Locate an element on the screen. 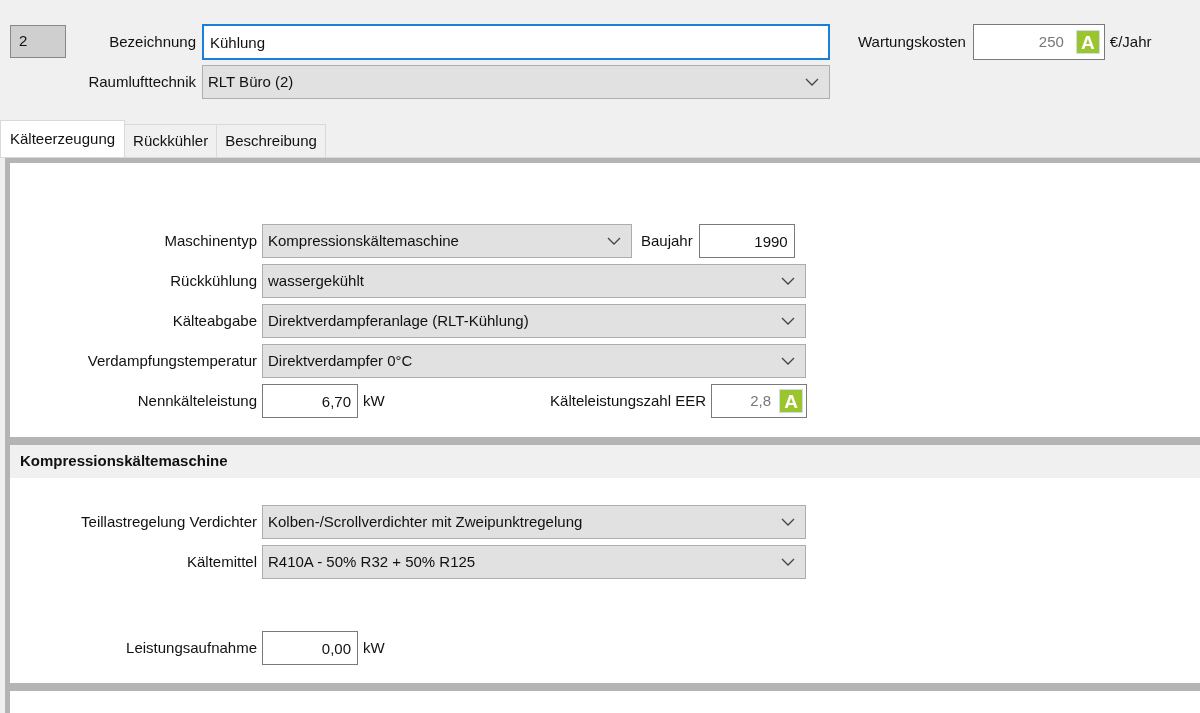 This screenshot has height=713, width=1200. field-label: Baujahr is located at coordinates (667, 240).